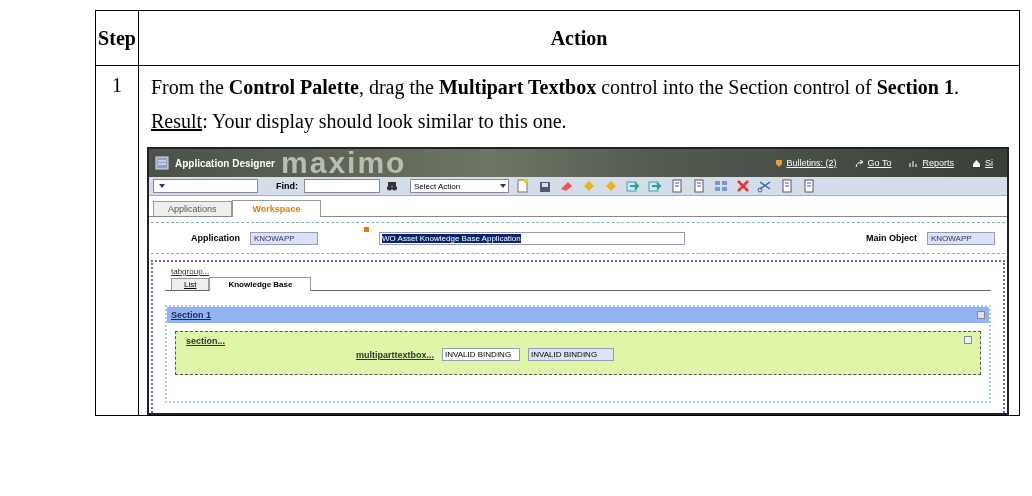 The image size is (1032, 496). What do you see at coordinates (287, 186) in the screenshot?
I see `find-label: Find:` at bounding box center [287, 186].